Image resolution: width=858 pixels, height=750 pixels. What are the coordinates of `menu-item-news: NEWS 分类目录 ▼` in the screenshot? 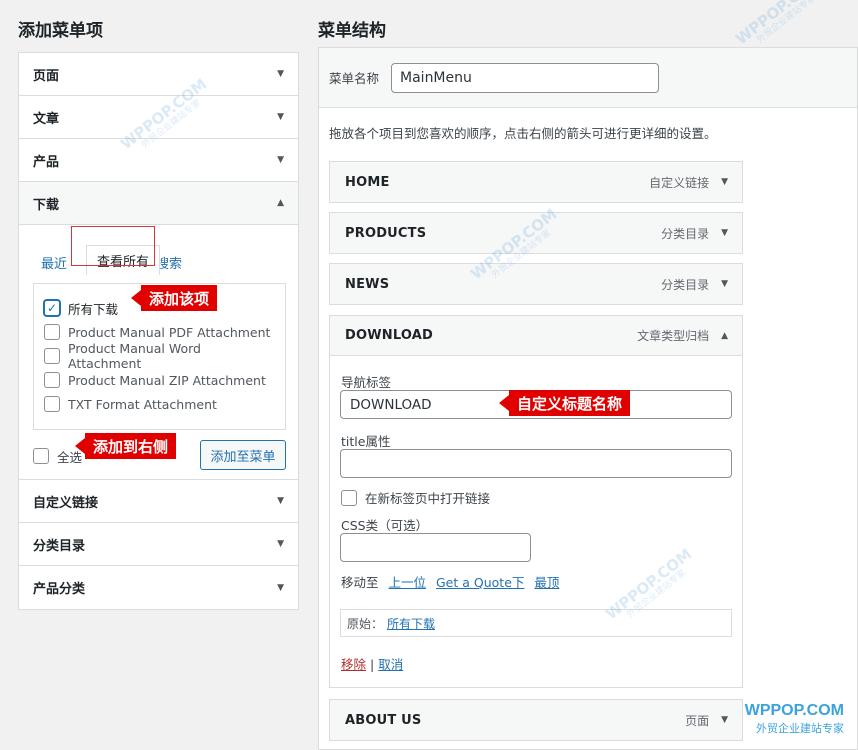 It's located at (536, 284).